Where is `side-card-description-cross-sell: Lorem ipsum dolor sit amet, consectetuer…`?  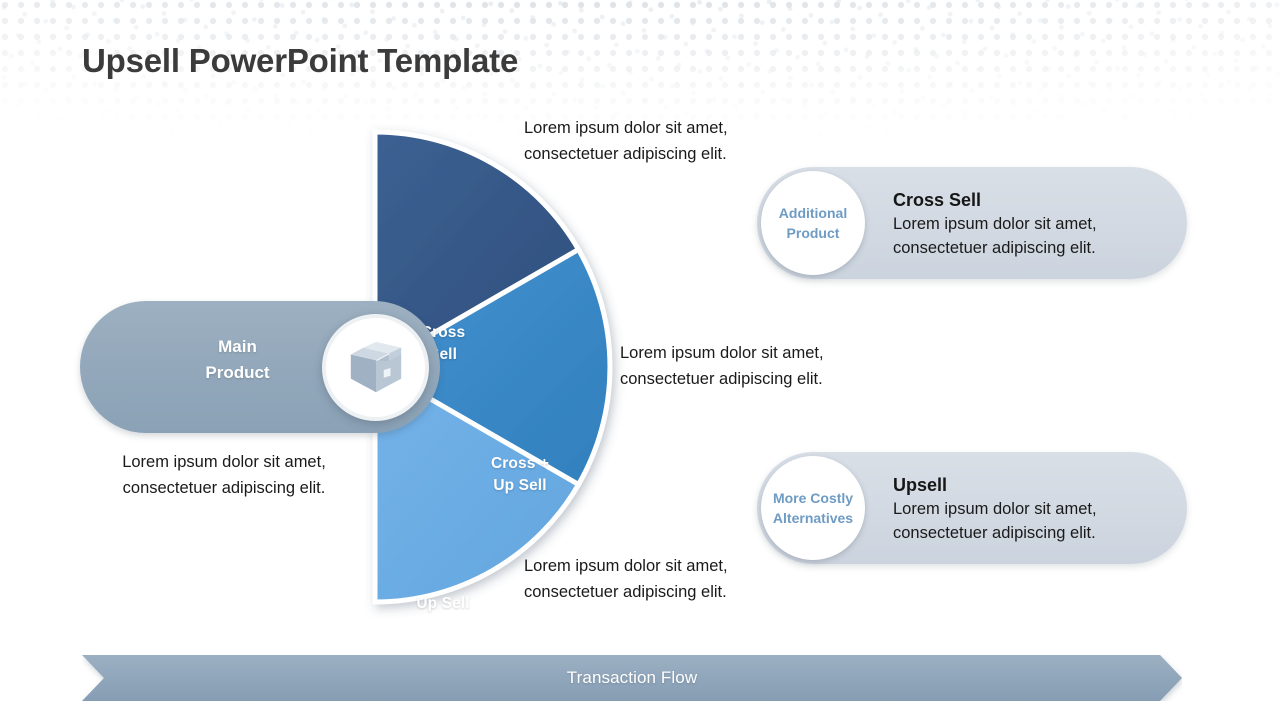 side-card-description-cross-sell: Lorem ipsum dolor sit amet, consectetuer… is located at coordinates (995, 236).